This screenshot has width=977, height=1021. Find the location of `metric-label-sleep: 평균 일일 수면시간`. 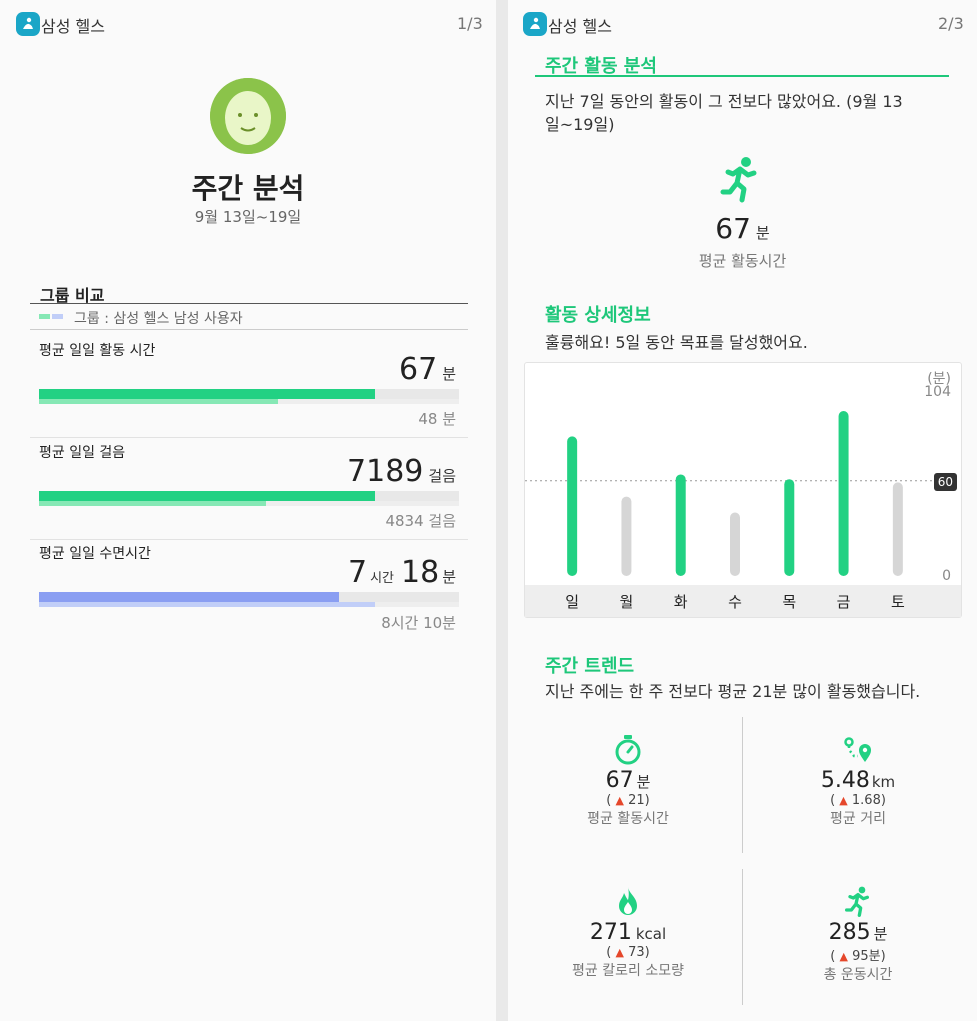

metric-label-sleep: 평균 일일 수면시간 is located at coordinates (95, 554).